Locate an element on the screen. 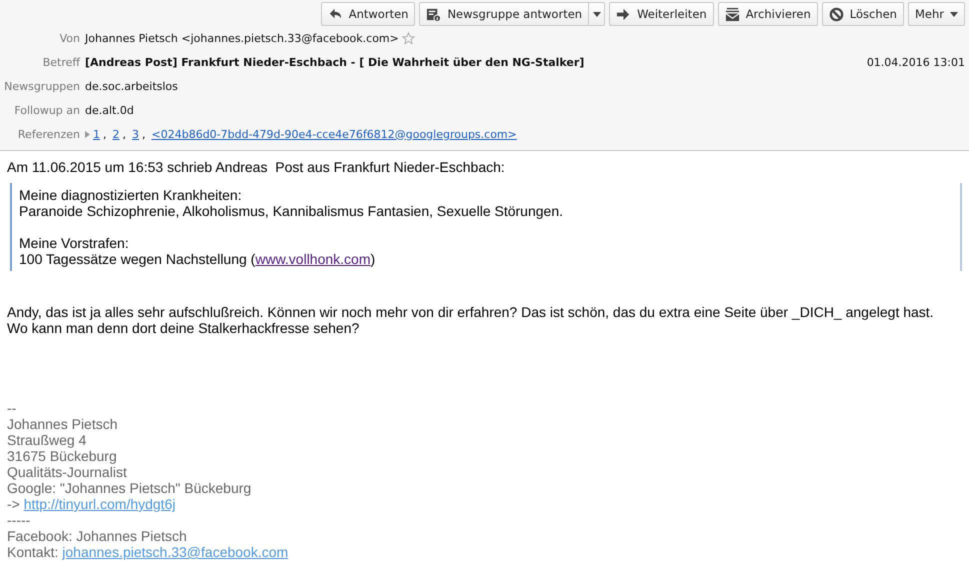 The image size is (969, 579). text-line: Meine diagnostizierten Krankheiten: is located at coordinates (130, 195).